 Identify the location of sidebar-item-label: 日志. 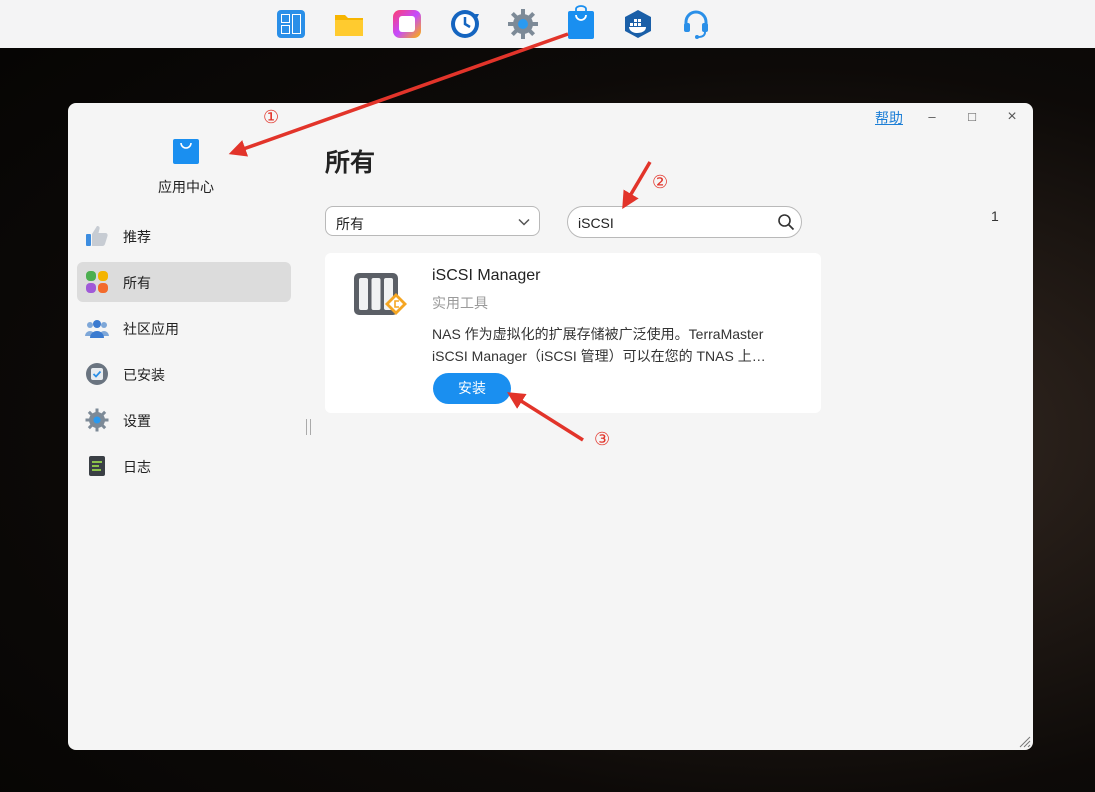
(137, 467).